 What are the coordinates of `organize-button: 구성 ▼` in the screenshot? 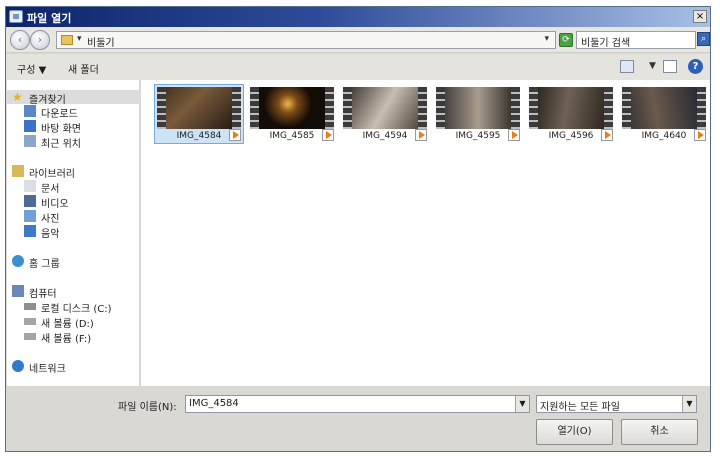 It's located at (31, 68).